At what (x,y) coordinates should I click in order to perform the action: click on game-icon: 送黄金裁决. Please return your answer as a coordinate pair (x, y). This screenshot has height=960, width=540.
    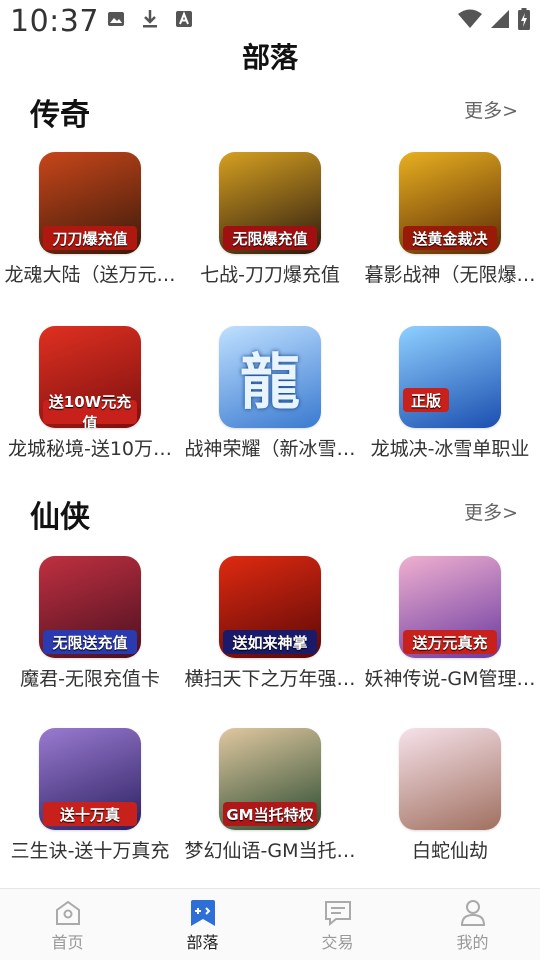
    Looking at the image, I should click on (450, 203).